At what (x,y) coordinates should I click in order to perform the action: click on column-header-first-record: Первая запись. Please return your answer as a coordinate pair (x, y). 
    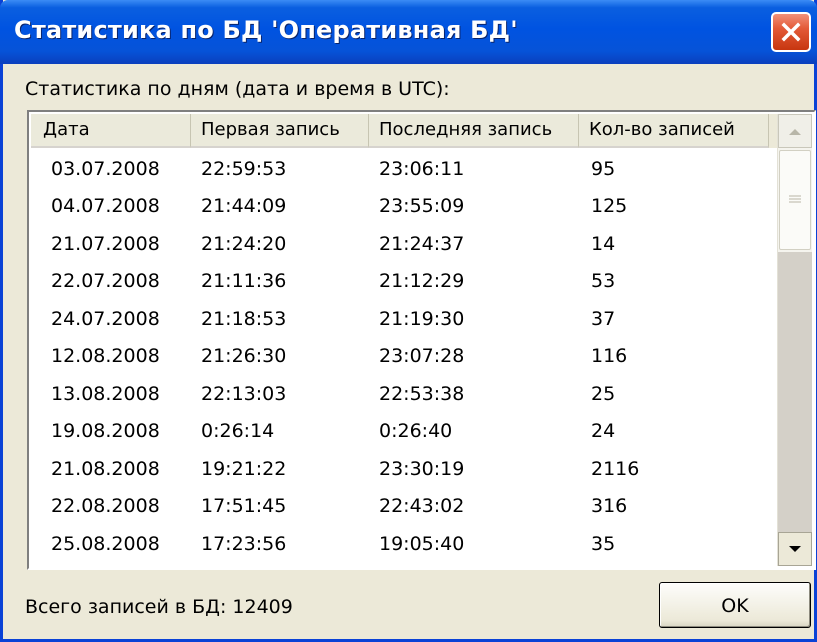
    Looking at the image, I should click on (280, 131).